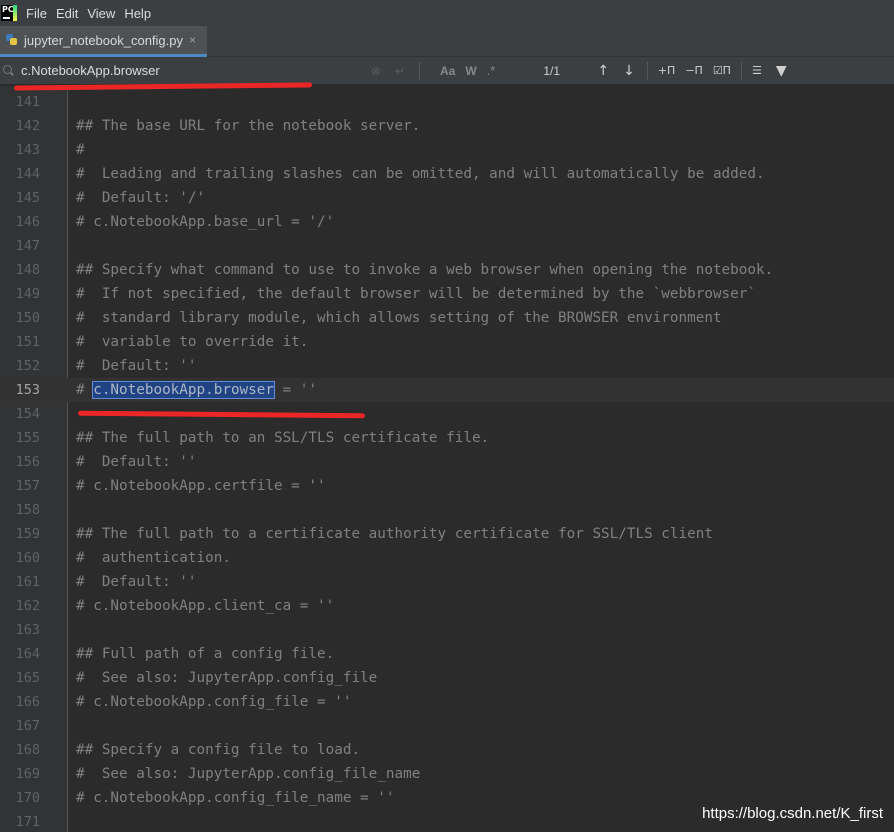 Image resolution: width=894 pixels, height=832 pixels. Describe the element at coordinates (447, 582) in the screenshot. I see `code-line: 161 # Default: ''` at that location.